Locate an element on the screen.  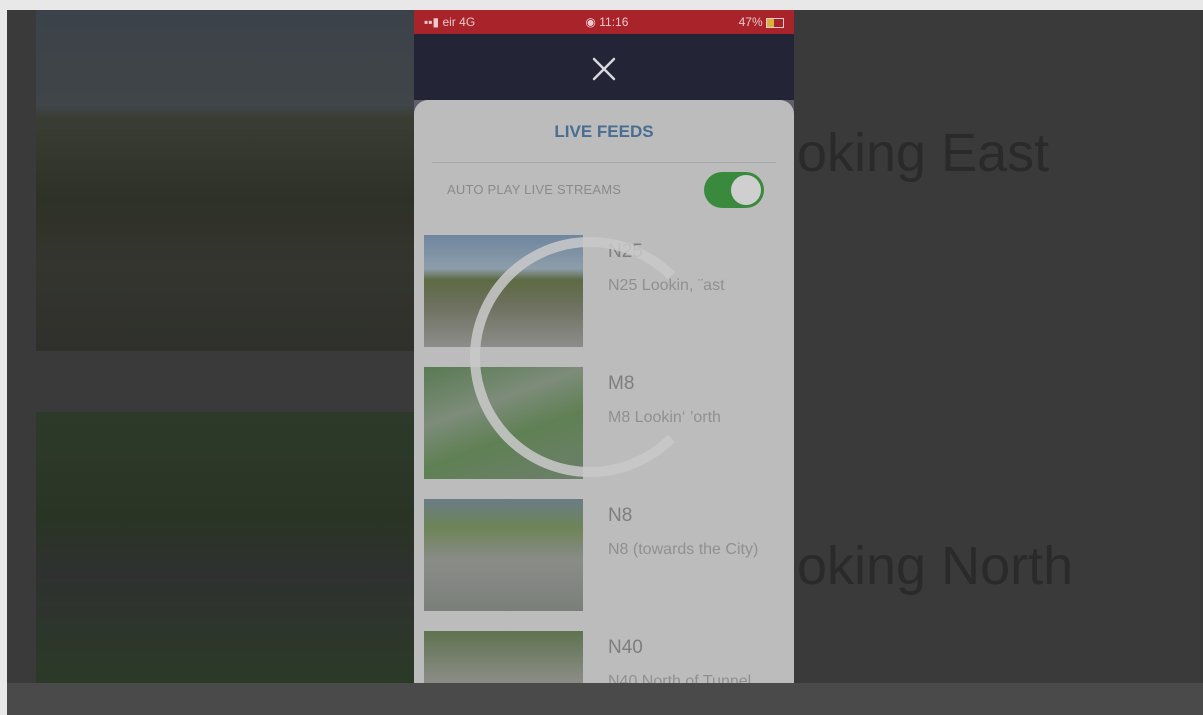
feed-item-n8: N8 N8 (towards the City) is located at coordinates (609, 555).